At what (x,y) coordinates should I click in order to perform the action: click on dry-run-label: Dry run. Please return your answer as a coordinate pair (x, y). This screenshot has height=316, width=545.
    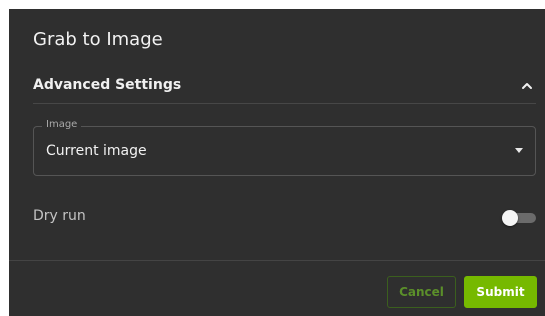
    Looking at the image, I should click on (59, 216).